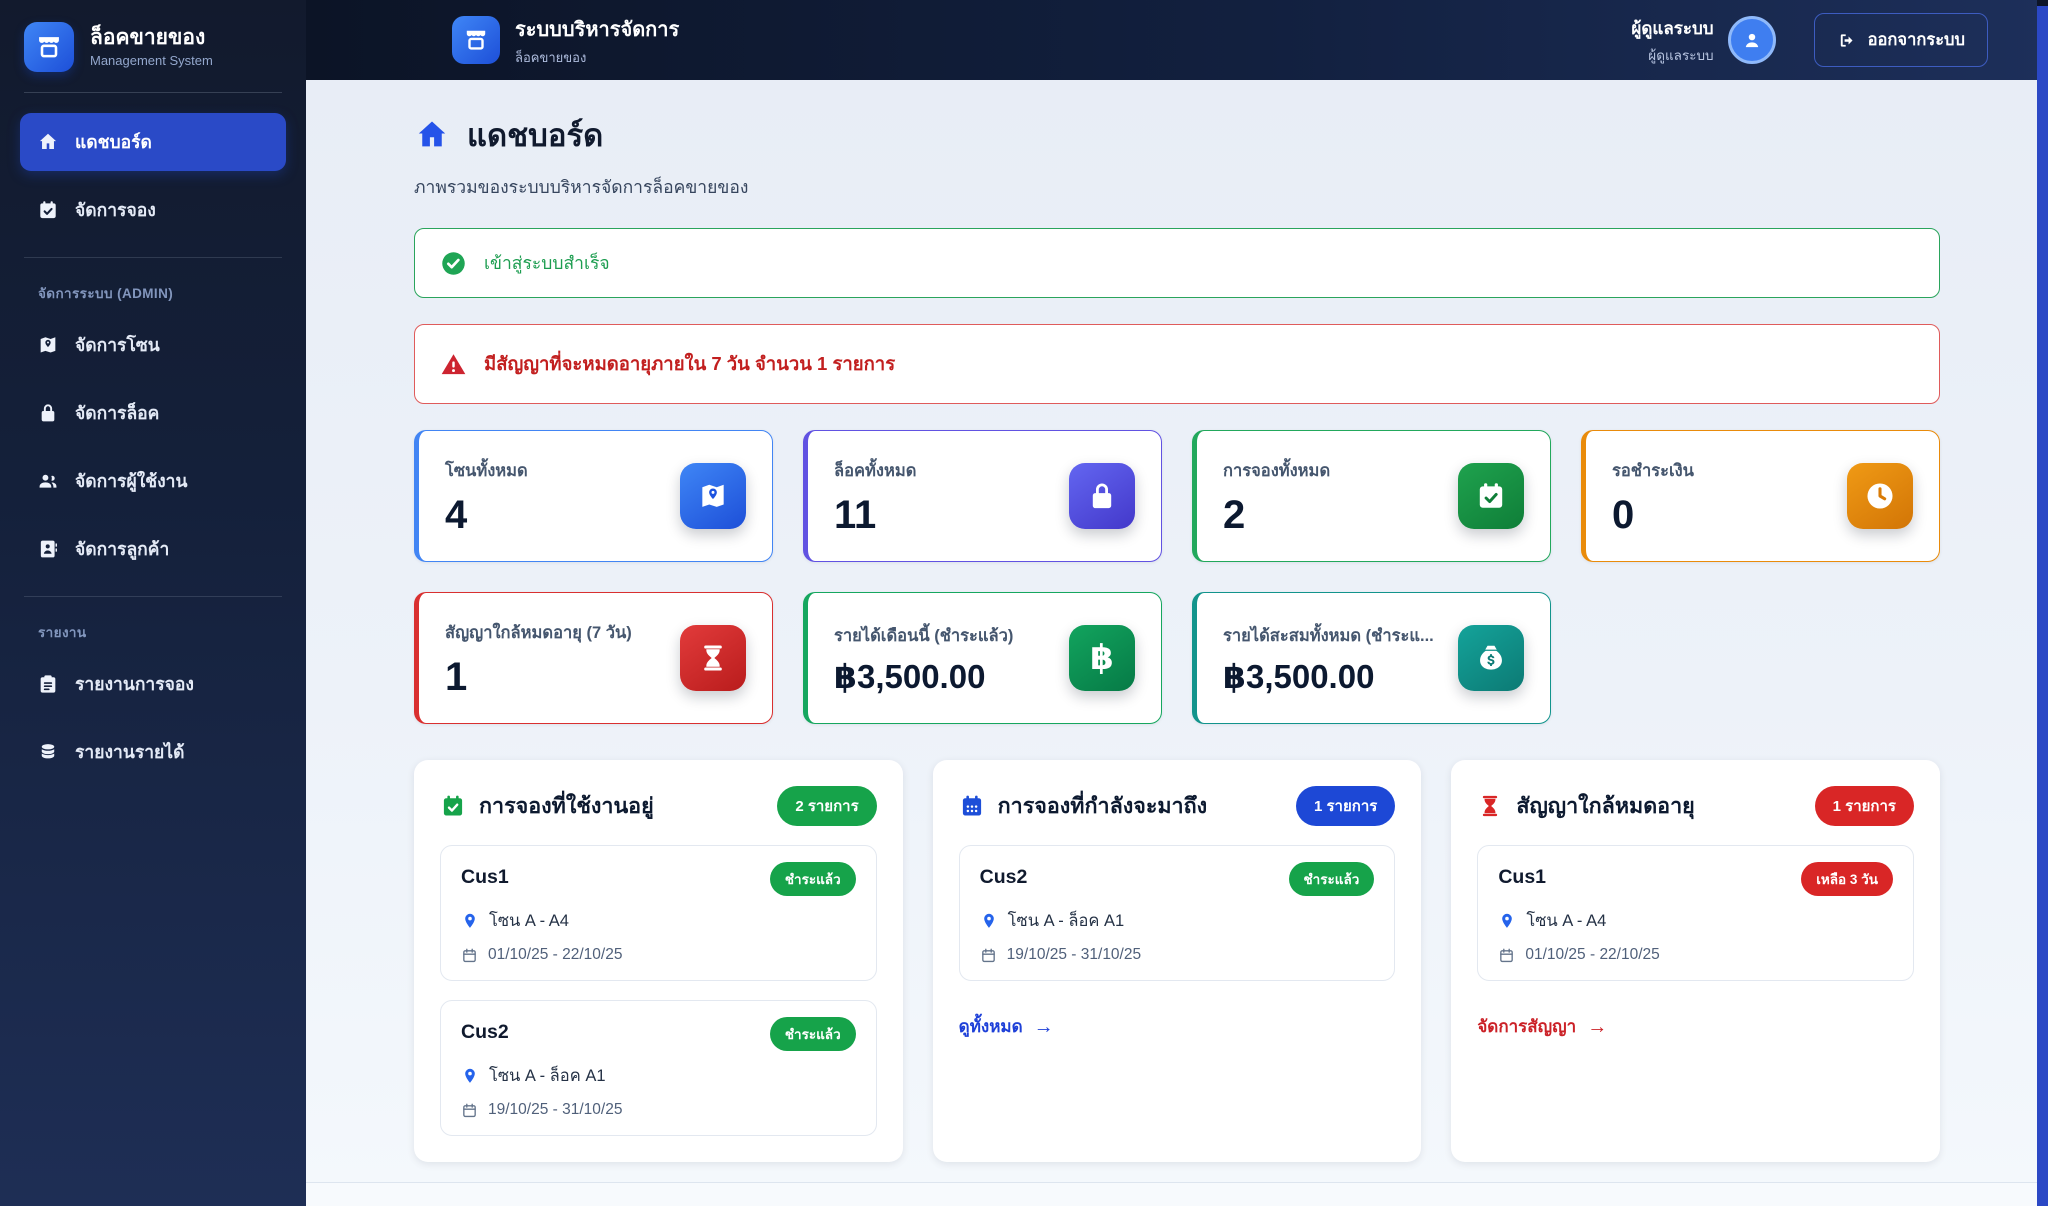  I want to click on sidebar-item-zones: จัดการโซน, so click(153, 345).